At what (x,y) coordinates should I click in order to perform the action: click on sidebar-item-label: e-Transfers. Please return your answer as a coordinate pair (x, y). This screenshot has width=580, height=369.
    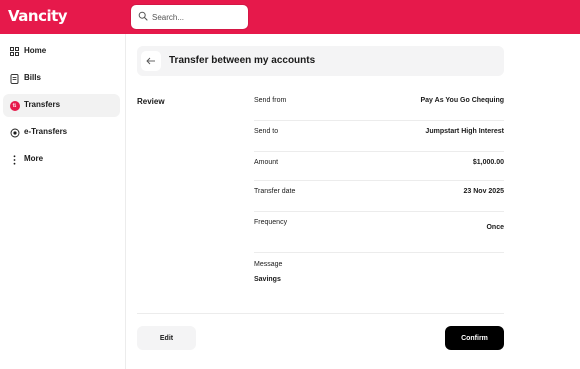
    Looking at the image, I should click on (46, 131).